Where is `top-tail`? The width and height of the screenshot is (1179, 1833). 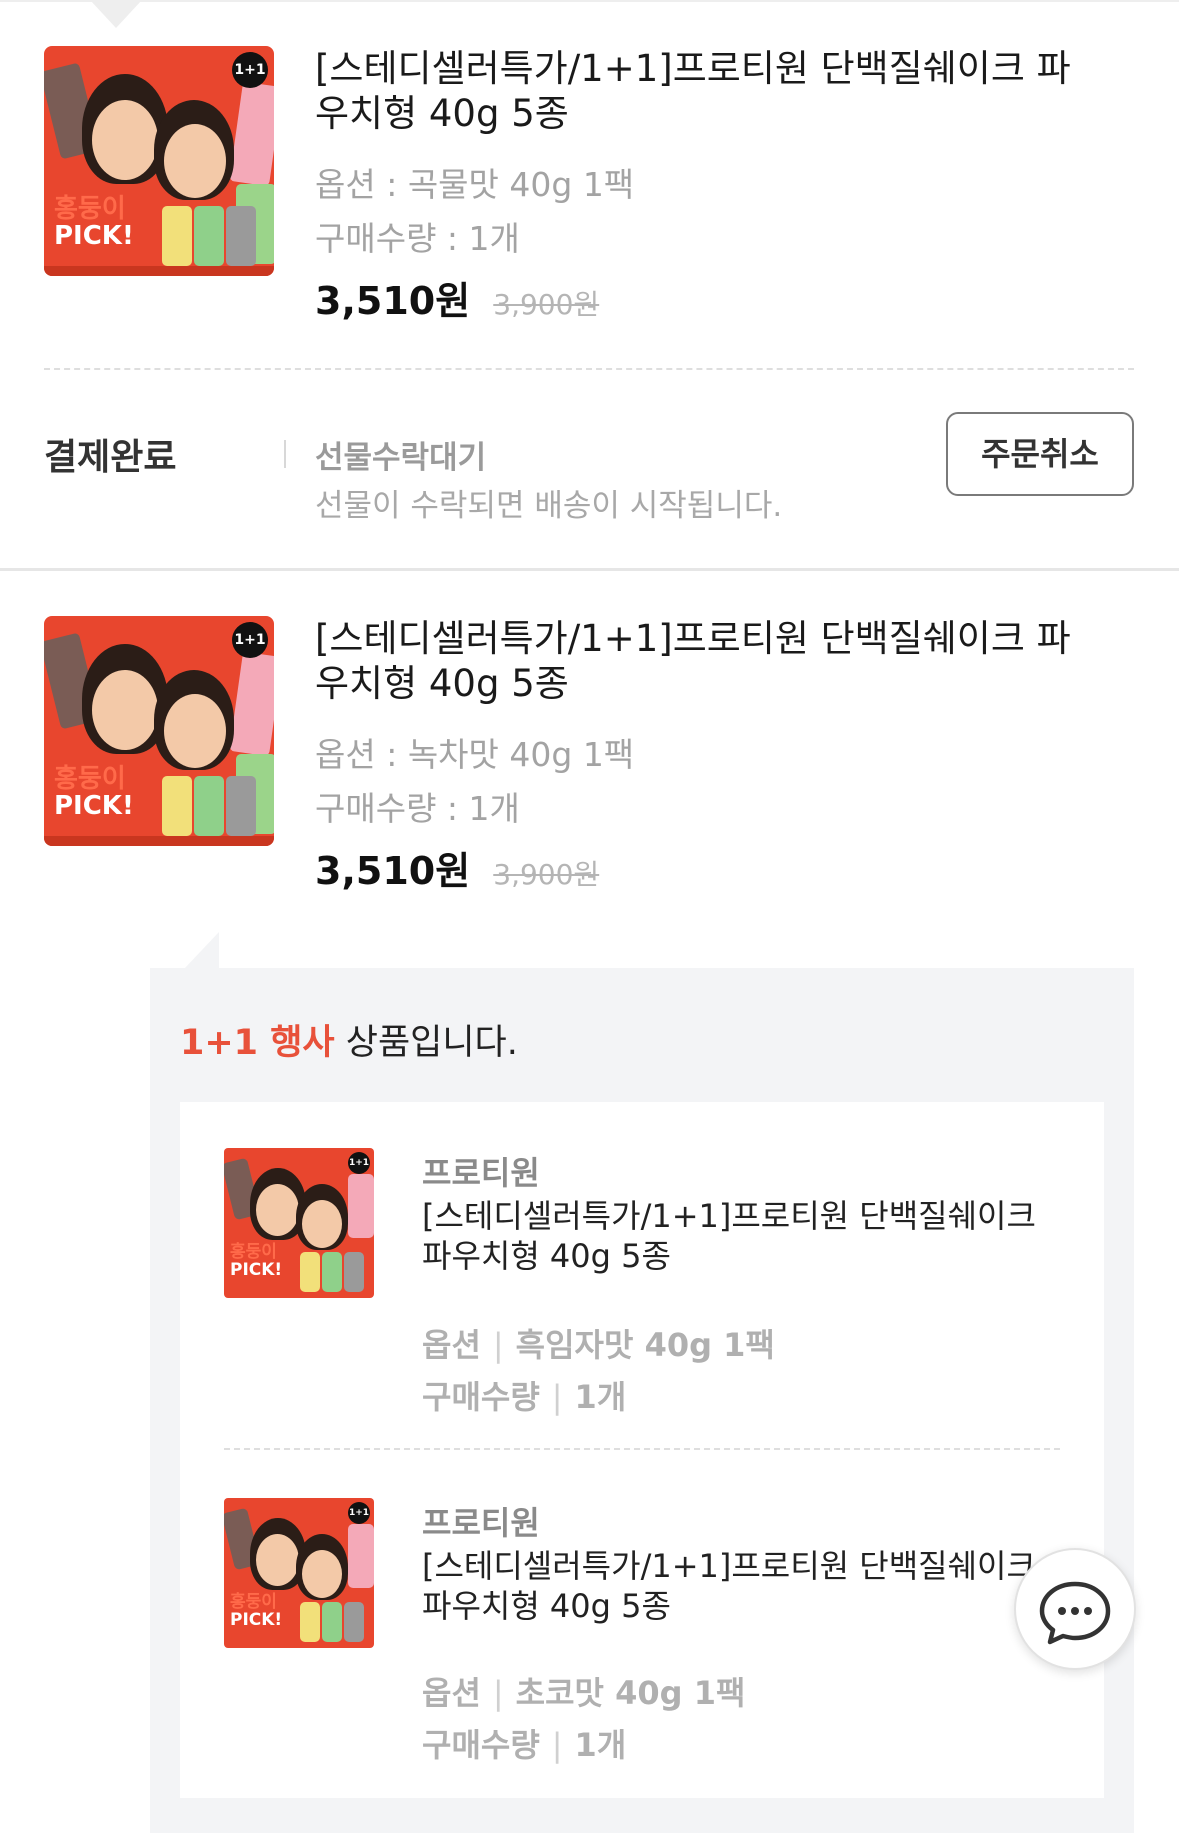 top-tail is located at coordinates (116, 14).